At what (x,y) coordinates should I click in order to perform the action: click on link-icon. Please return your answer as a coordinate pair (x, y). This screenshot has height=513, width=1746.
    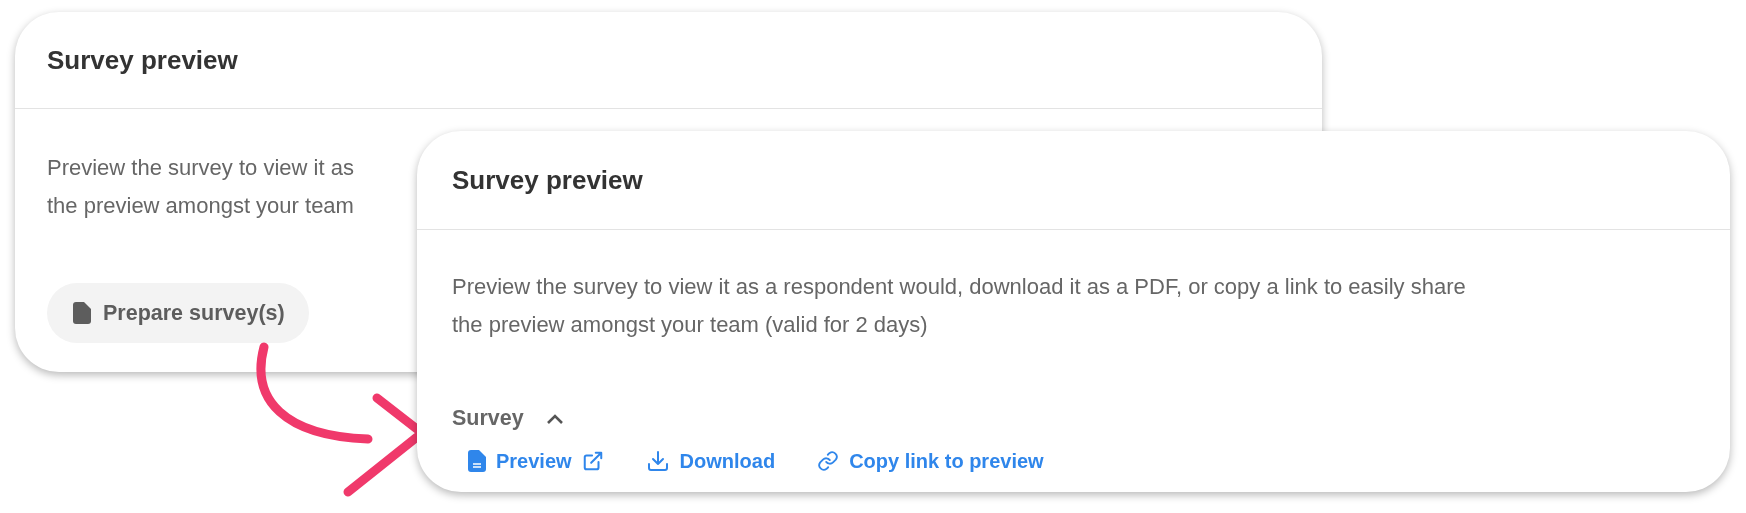
    Looking at the image, I should click on (828, 461).